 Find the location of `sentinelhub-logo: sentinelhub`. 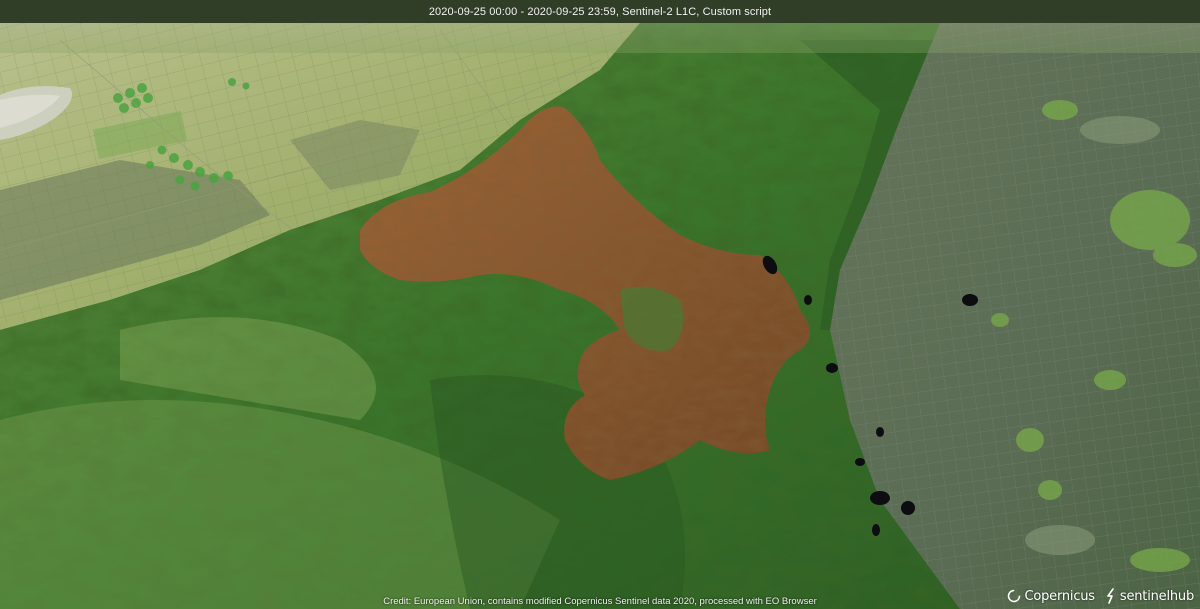

sentinelhub-logo: sentinelhub is located at coordinates (1149, 596).